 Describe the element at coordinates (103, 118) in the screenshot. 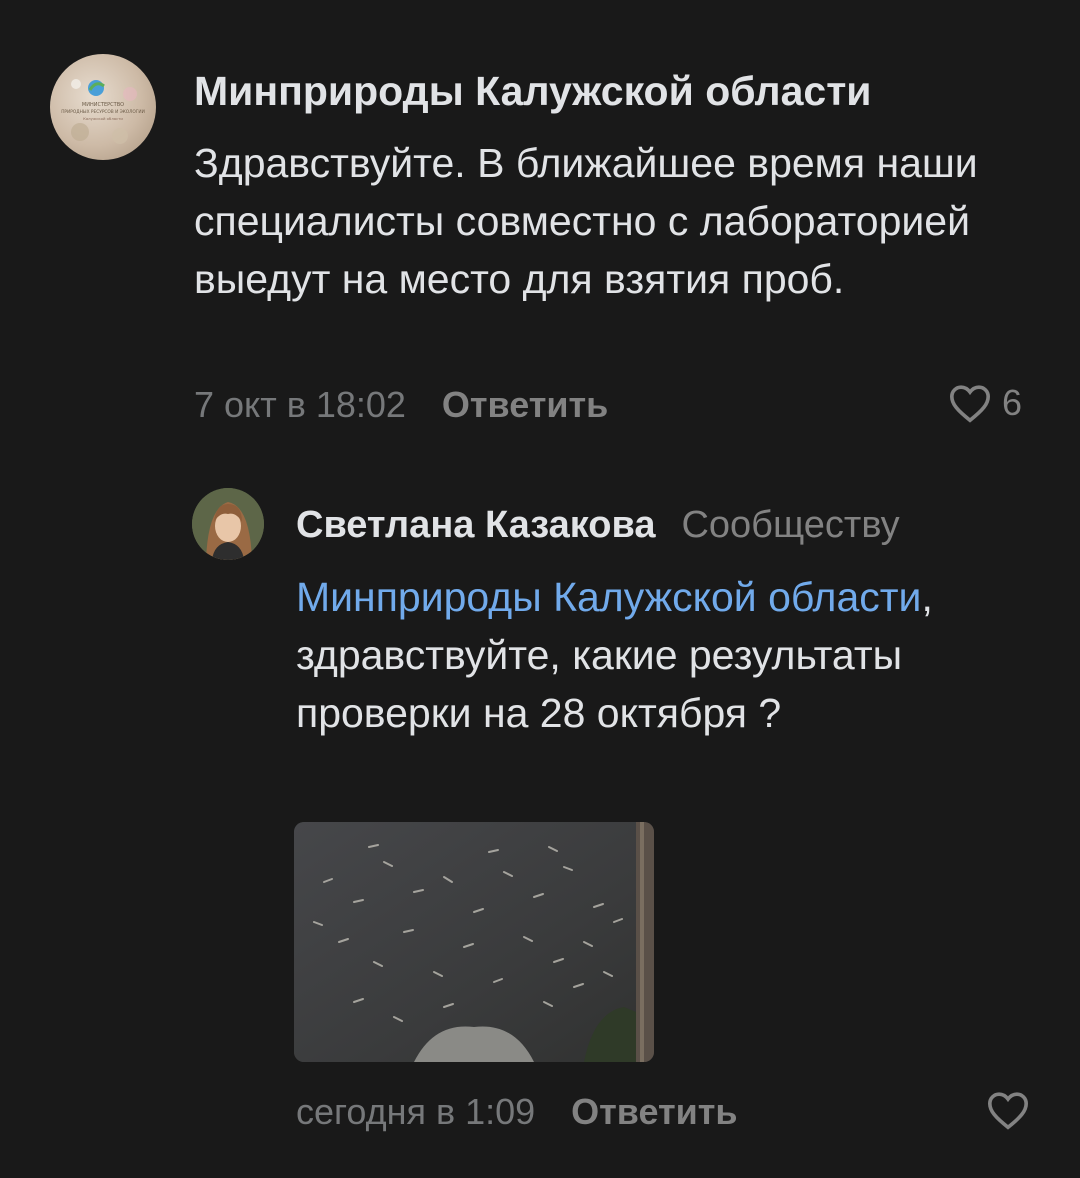

I see `svg-text: Калужской области` at that location.